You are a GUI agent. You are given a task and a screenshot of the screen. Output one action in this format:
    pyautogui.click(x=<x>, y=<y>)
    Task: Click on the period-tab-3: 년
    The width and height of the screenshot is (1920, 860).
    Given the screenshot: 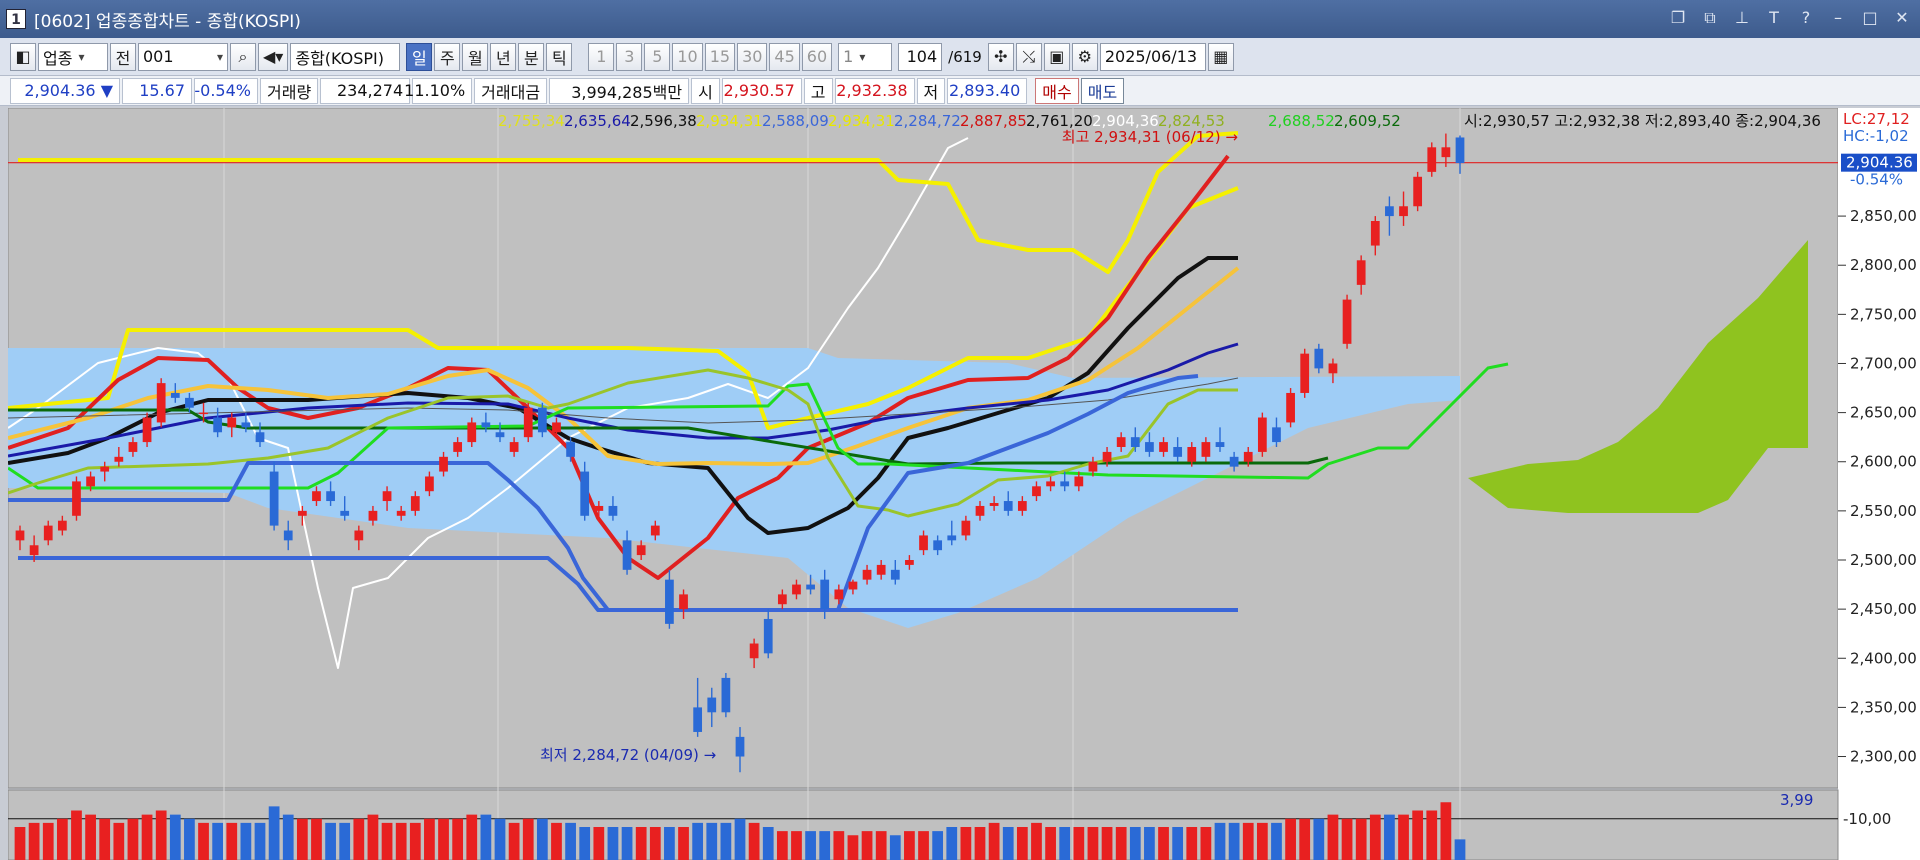 What is the action you would take?
    pyautogui.click(x=503, y=56)
    